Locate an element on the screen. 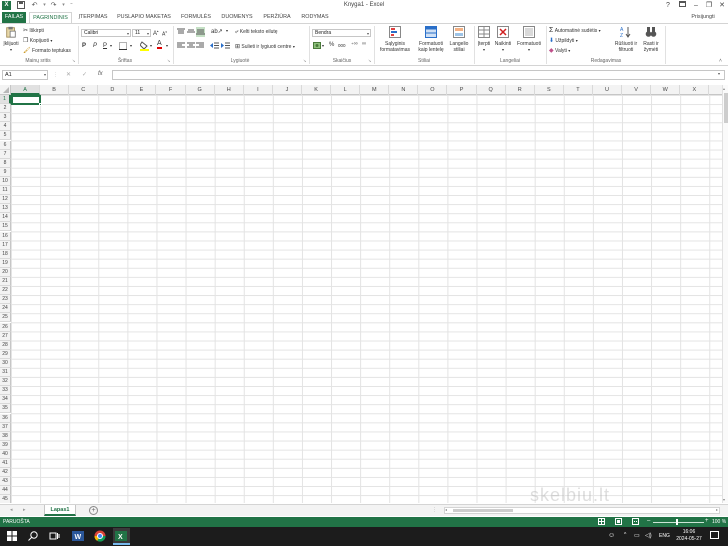  row-header: 45 is located at coordinates (5, 499).